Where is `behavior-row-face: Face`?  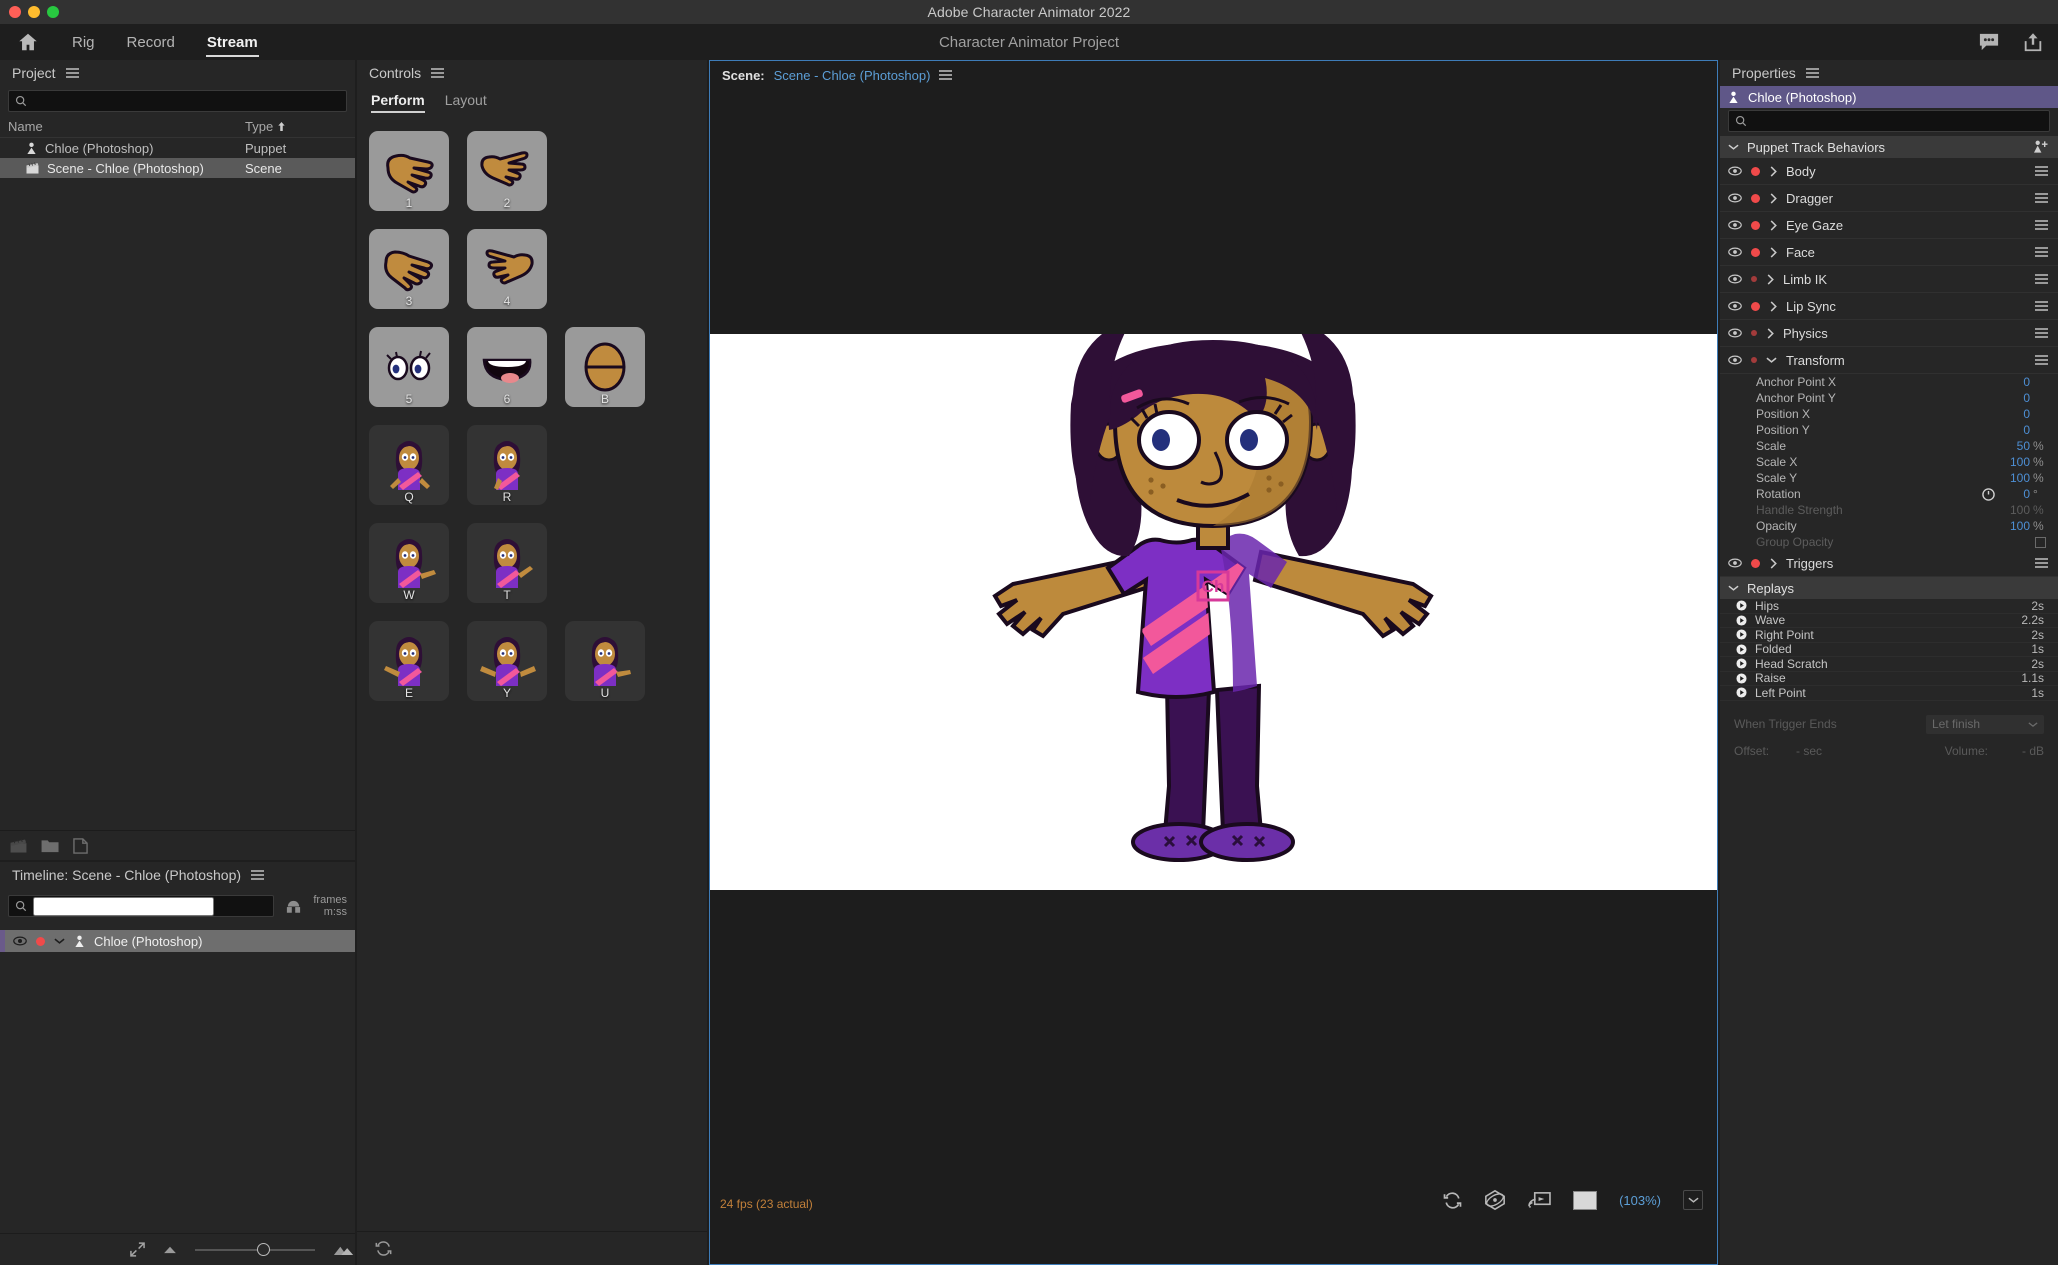
behavior-row-face: Face is located at coordinates (1889, 252).